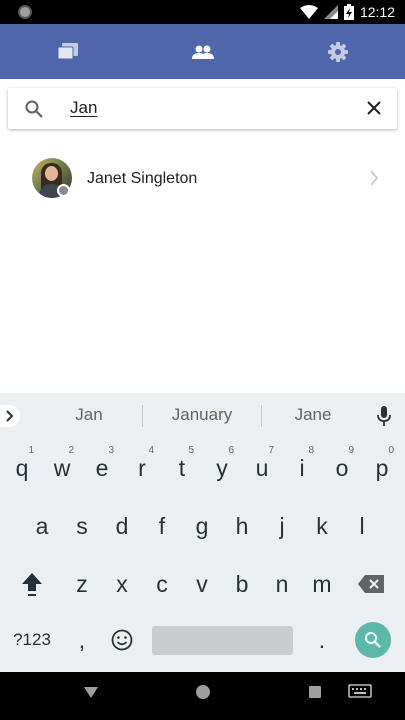 Image resolution: width=405 pixels, height=720 pixels. Describe the element at coordinates (362, 526) in the screenshot. I see `key-l: l` at that location.